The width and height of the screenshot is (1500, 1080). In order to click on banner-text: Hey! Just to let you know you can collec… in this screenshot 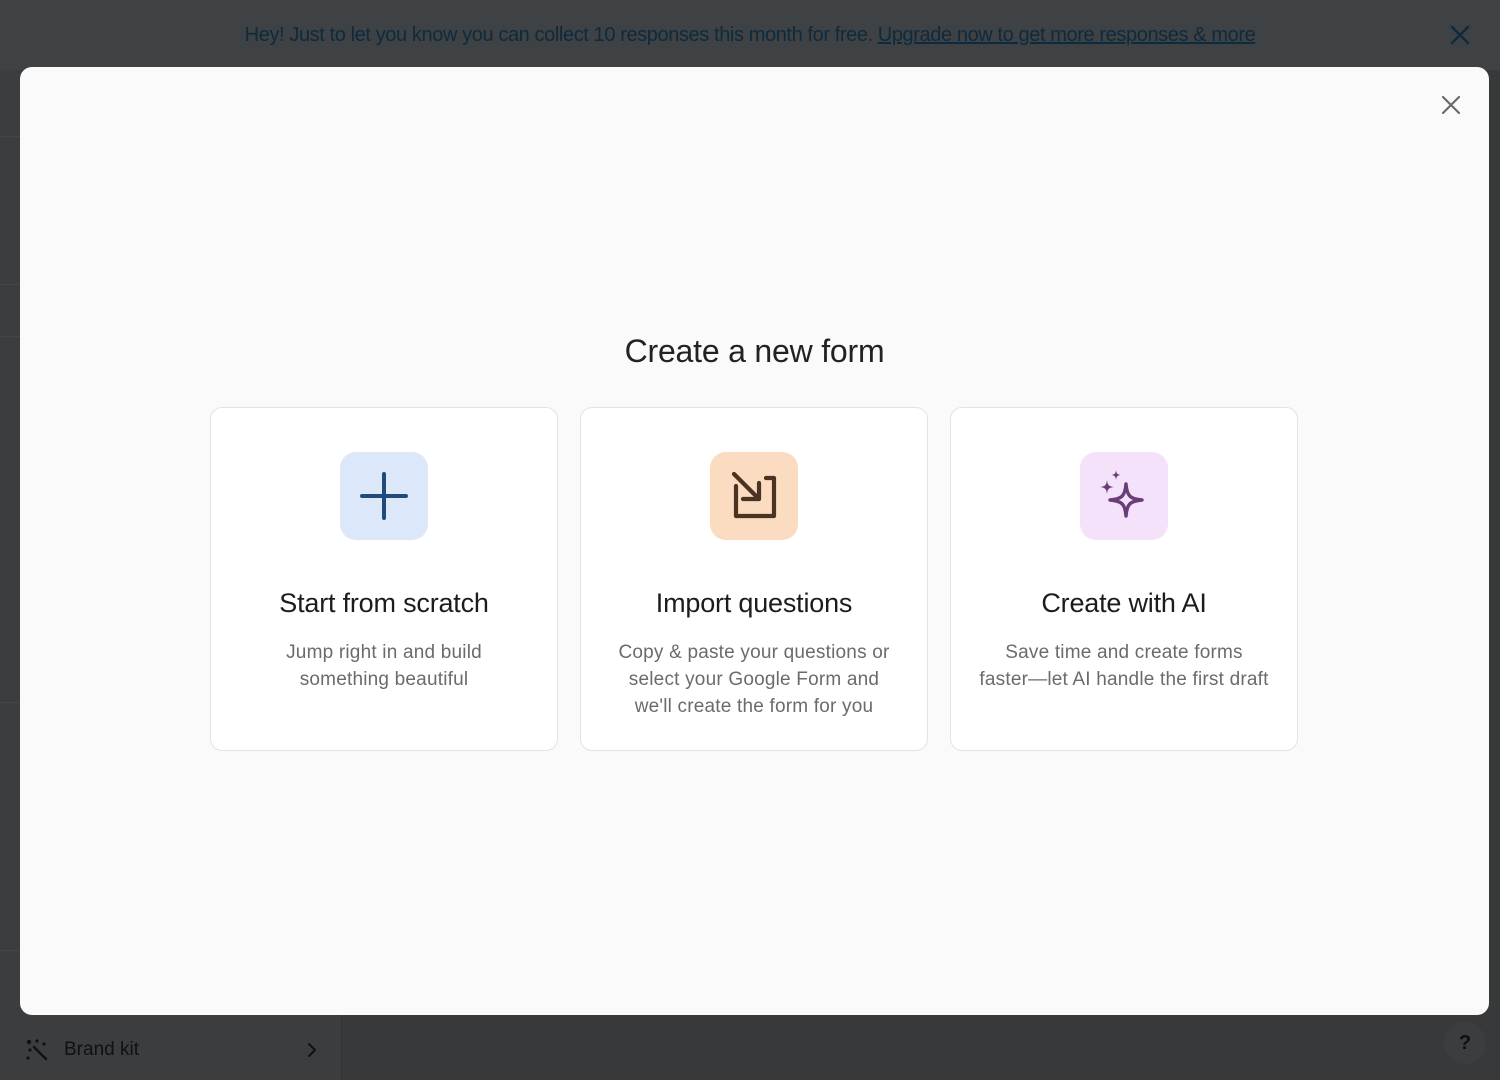, I will do `click(559, 34)`.